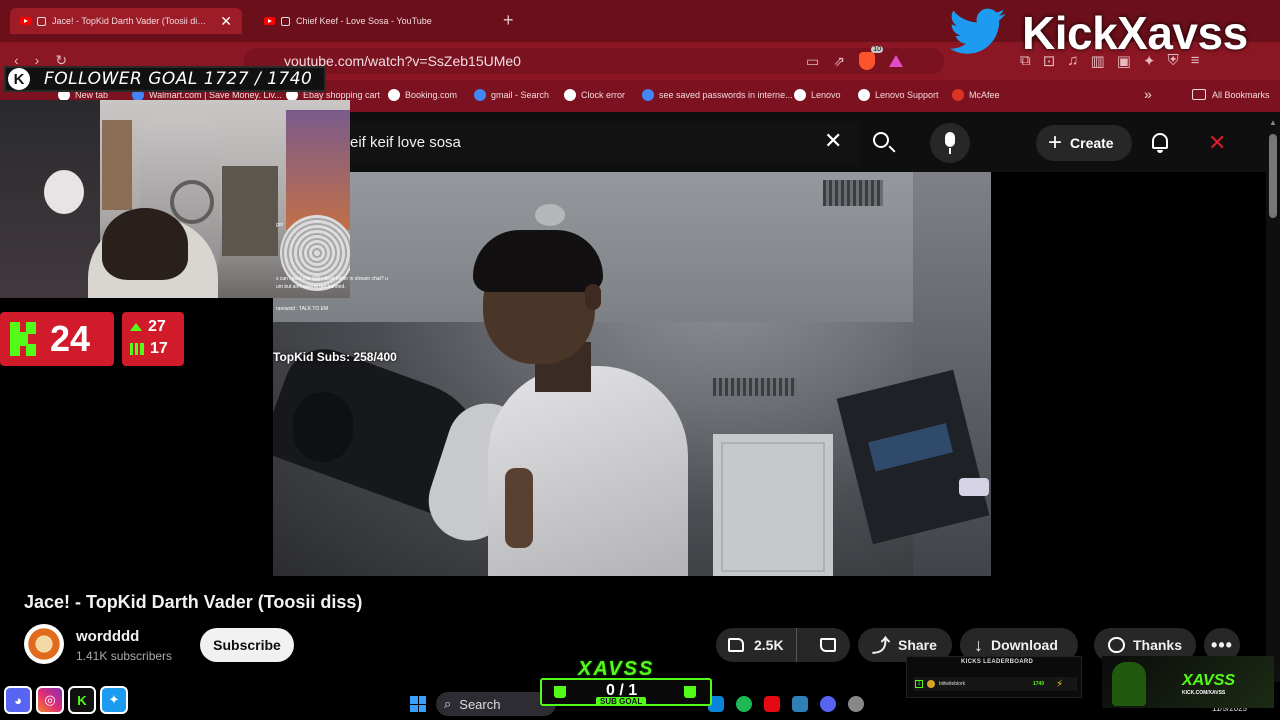  What do you see at coordinates (626, 683) in the screenshot?
I see `sub-goal-widget: XAVSS 0 / 1 SUB GOAL` at bounding box center [626, 683].